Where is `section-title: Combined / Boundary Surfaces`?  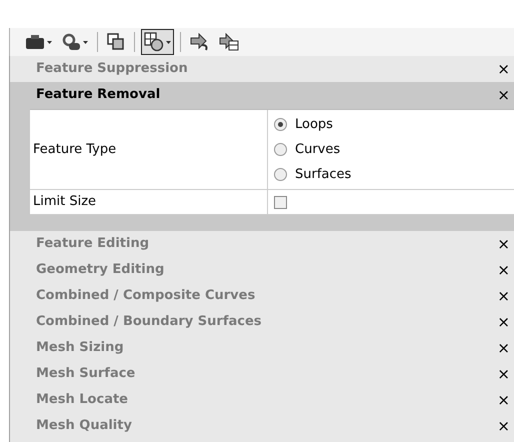 section-title: Combined / Boundary Surfaces is located at coordinates (149, 322).